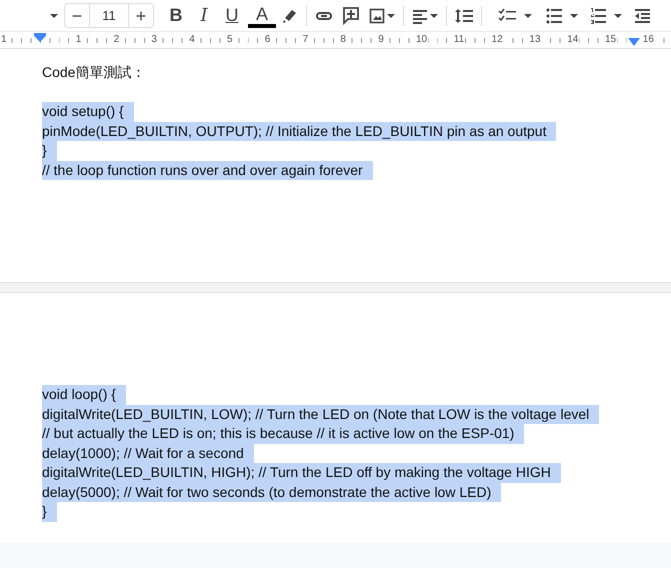 The image size is (671, 568). Describe the element at coordinates (192, 40) in the screenshot. I see `ruler-number: 4` at that location.